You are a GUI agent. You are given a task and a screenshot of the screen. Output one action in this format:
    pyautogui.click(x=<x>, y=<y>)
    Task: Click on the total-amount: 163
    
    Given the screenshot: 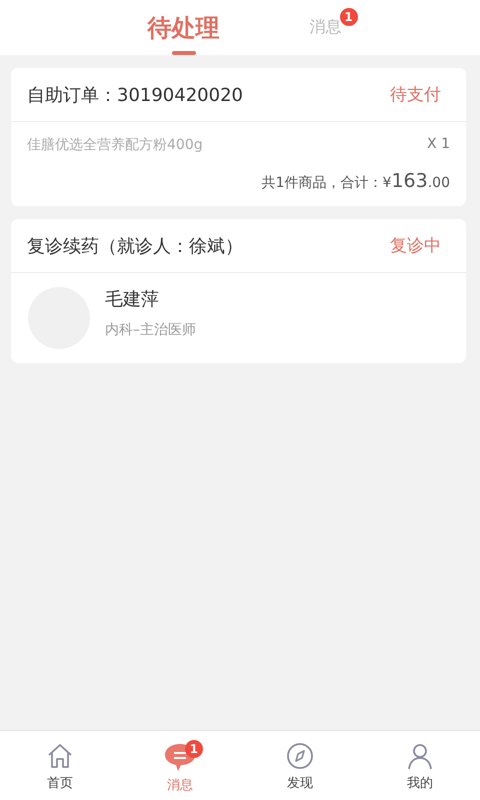 What is the action you would take?
    pyautogui.click(x=409, y=181)
    